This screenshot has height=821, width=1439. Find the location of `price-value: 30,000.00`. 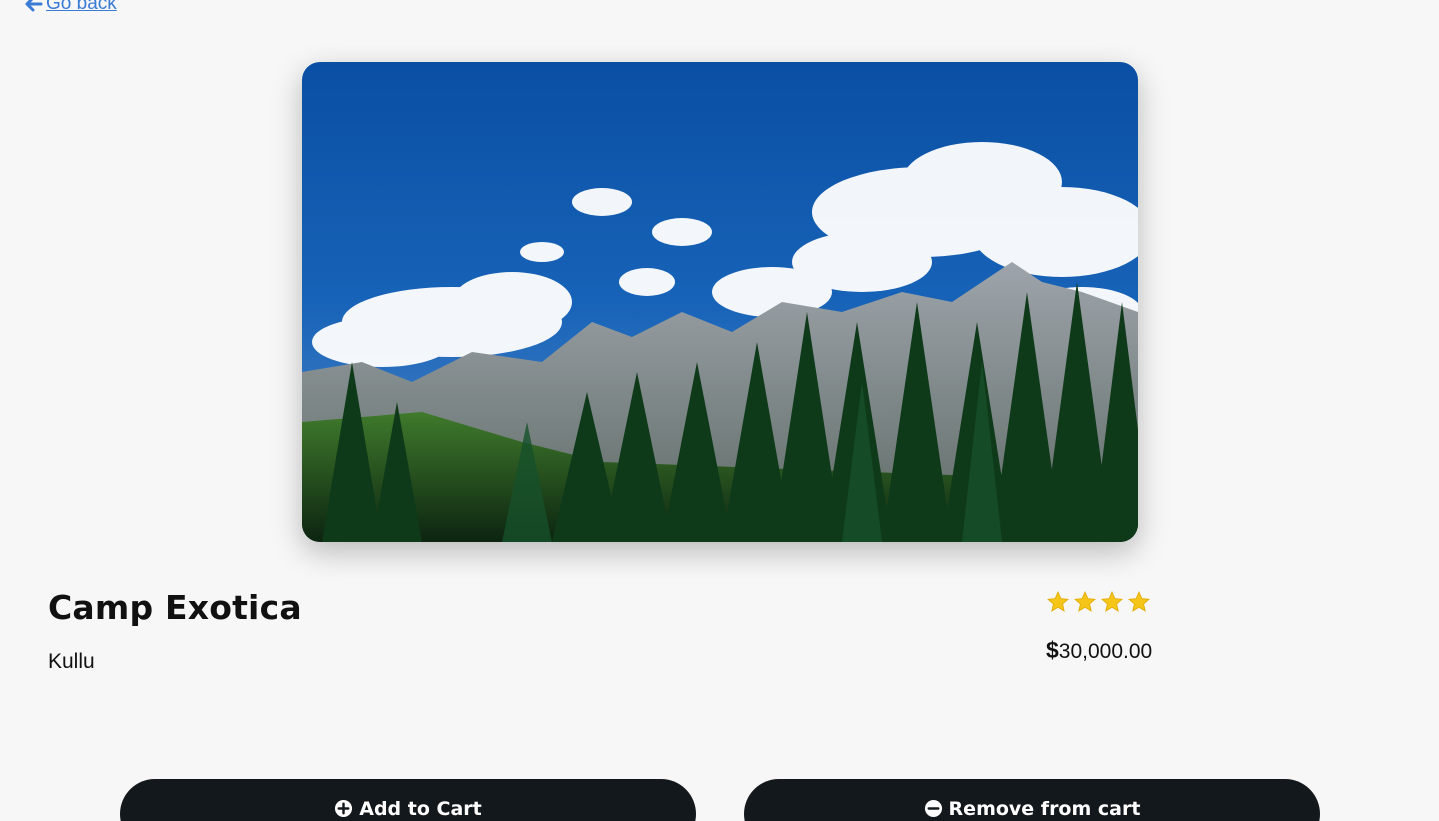

price-value: 30,000.00 is located at coordinates (1105, 651).